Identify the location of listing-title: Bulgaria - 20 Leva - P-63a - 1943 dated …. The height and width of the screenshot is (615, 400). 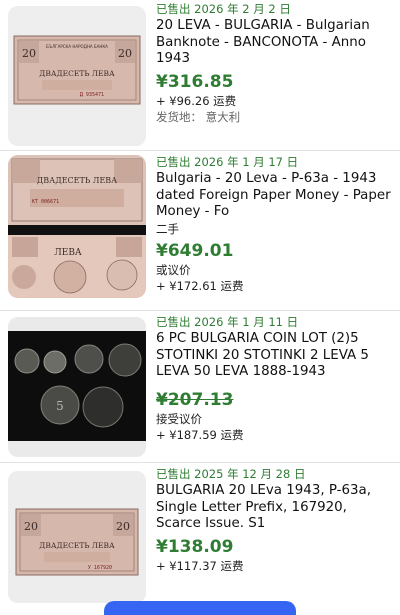
(275, 196).